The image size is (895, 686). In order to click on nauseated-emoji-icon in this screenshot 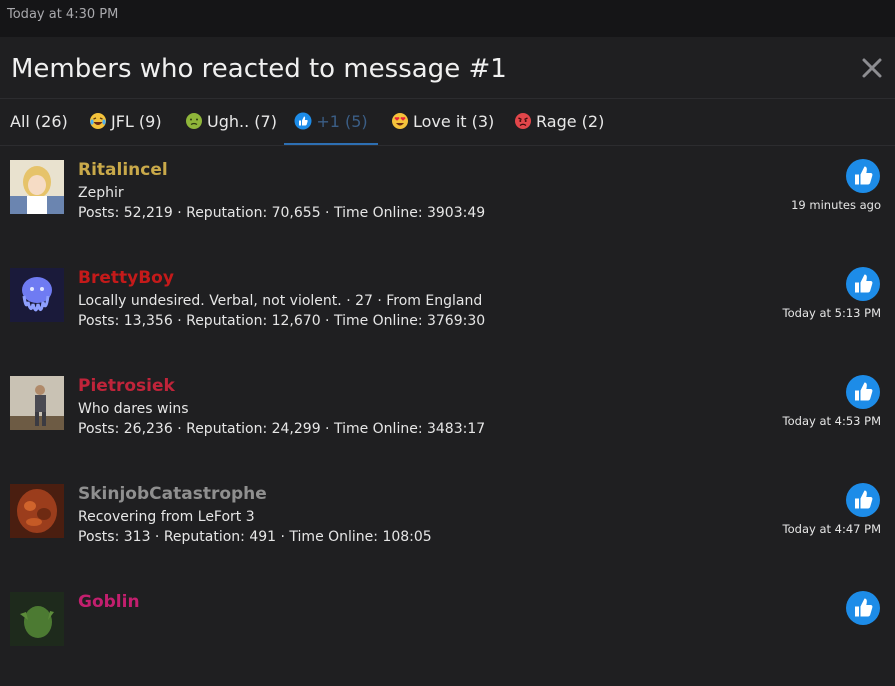, I will do `click(194, 121)`.